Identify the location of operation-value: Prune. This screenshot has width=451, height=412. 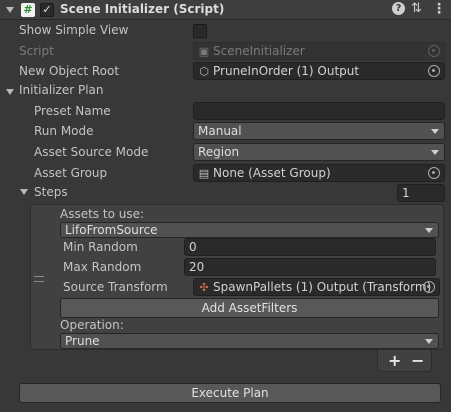
(82, 341).